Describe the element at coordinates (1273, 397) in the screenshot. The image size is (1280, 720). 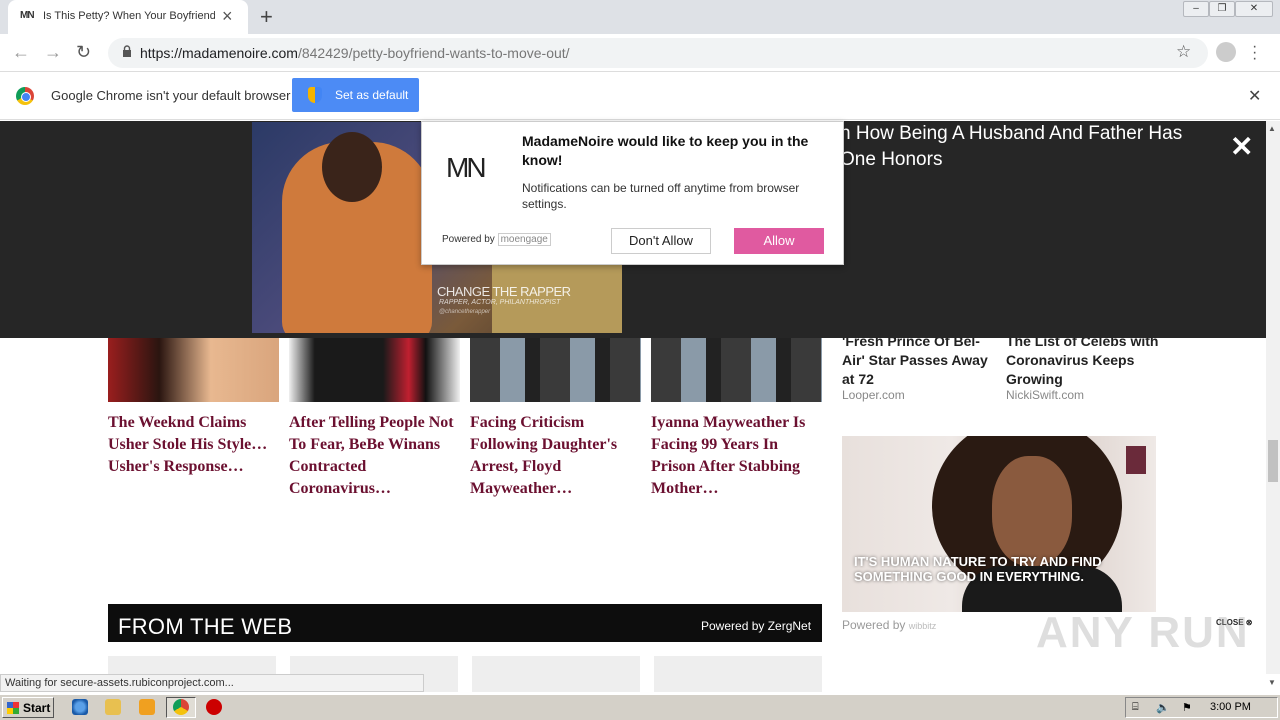
I see `page-scrollbar` at that location.